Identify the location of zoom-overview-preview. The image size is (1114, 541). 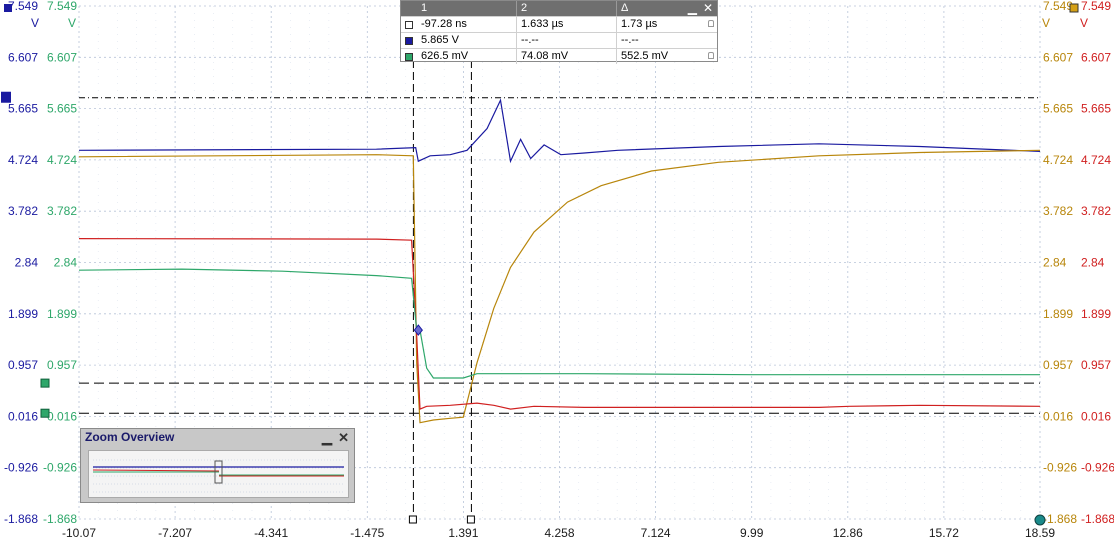
(218, 474).